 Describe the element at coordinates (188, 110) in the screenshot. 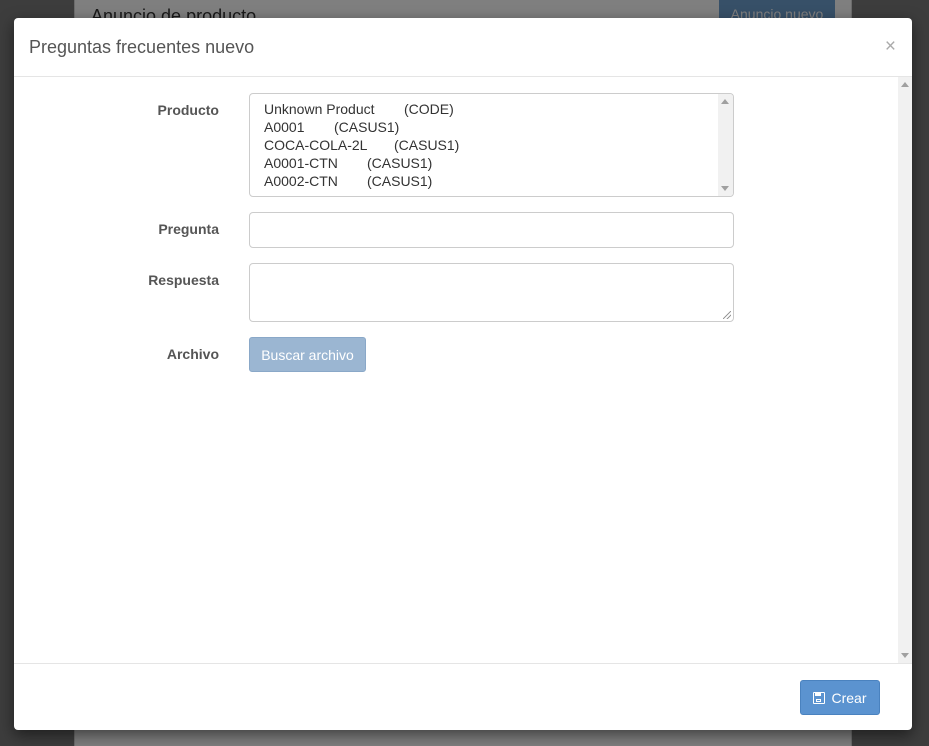

I see `product-label: Producto` at that location.